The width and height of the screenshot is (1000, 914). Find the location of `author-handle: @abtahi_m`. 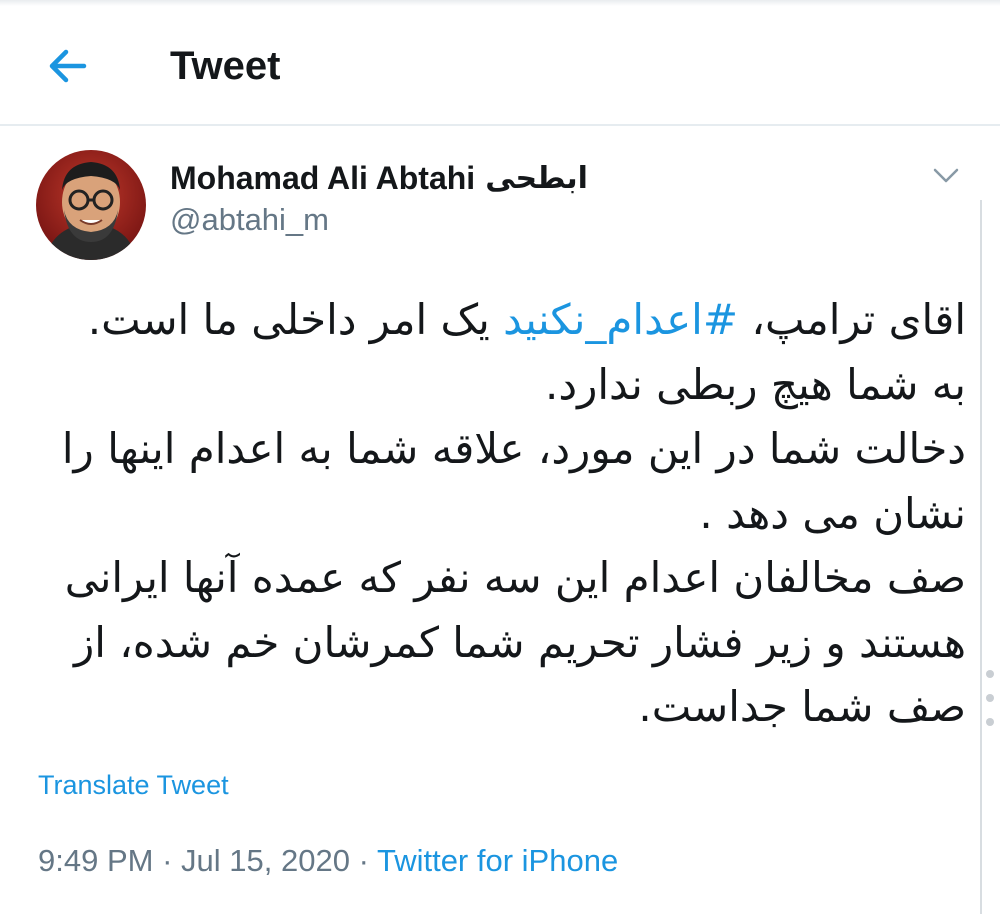

author-handle: @abtahi_m is located at coordinates (249, 220).